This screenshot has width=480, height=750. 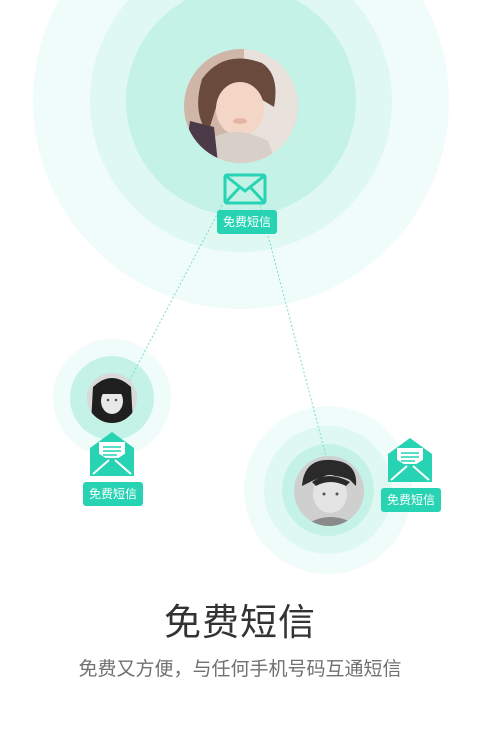 What do you see at coordinates (174, 295) in the screenshot?
I see `connector-line-left` at bounding box center [174, 295].